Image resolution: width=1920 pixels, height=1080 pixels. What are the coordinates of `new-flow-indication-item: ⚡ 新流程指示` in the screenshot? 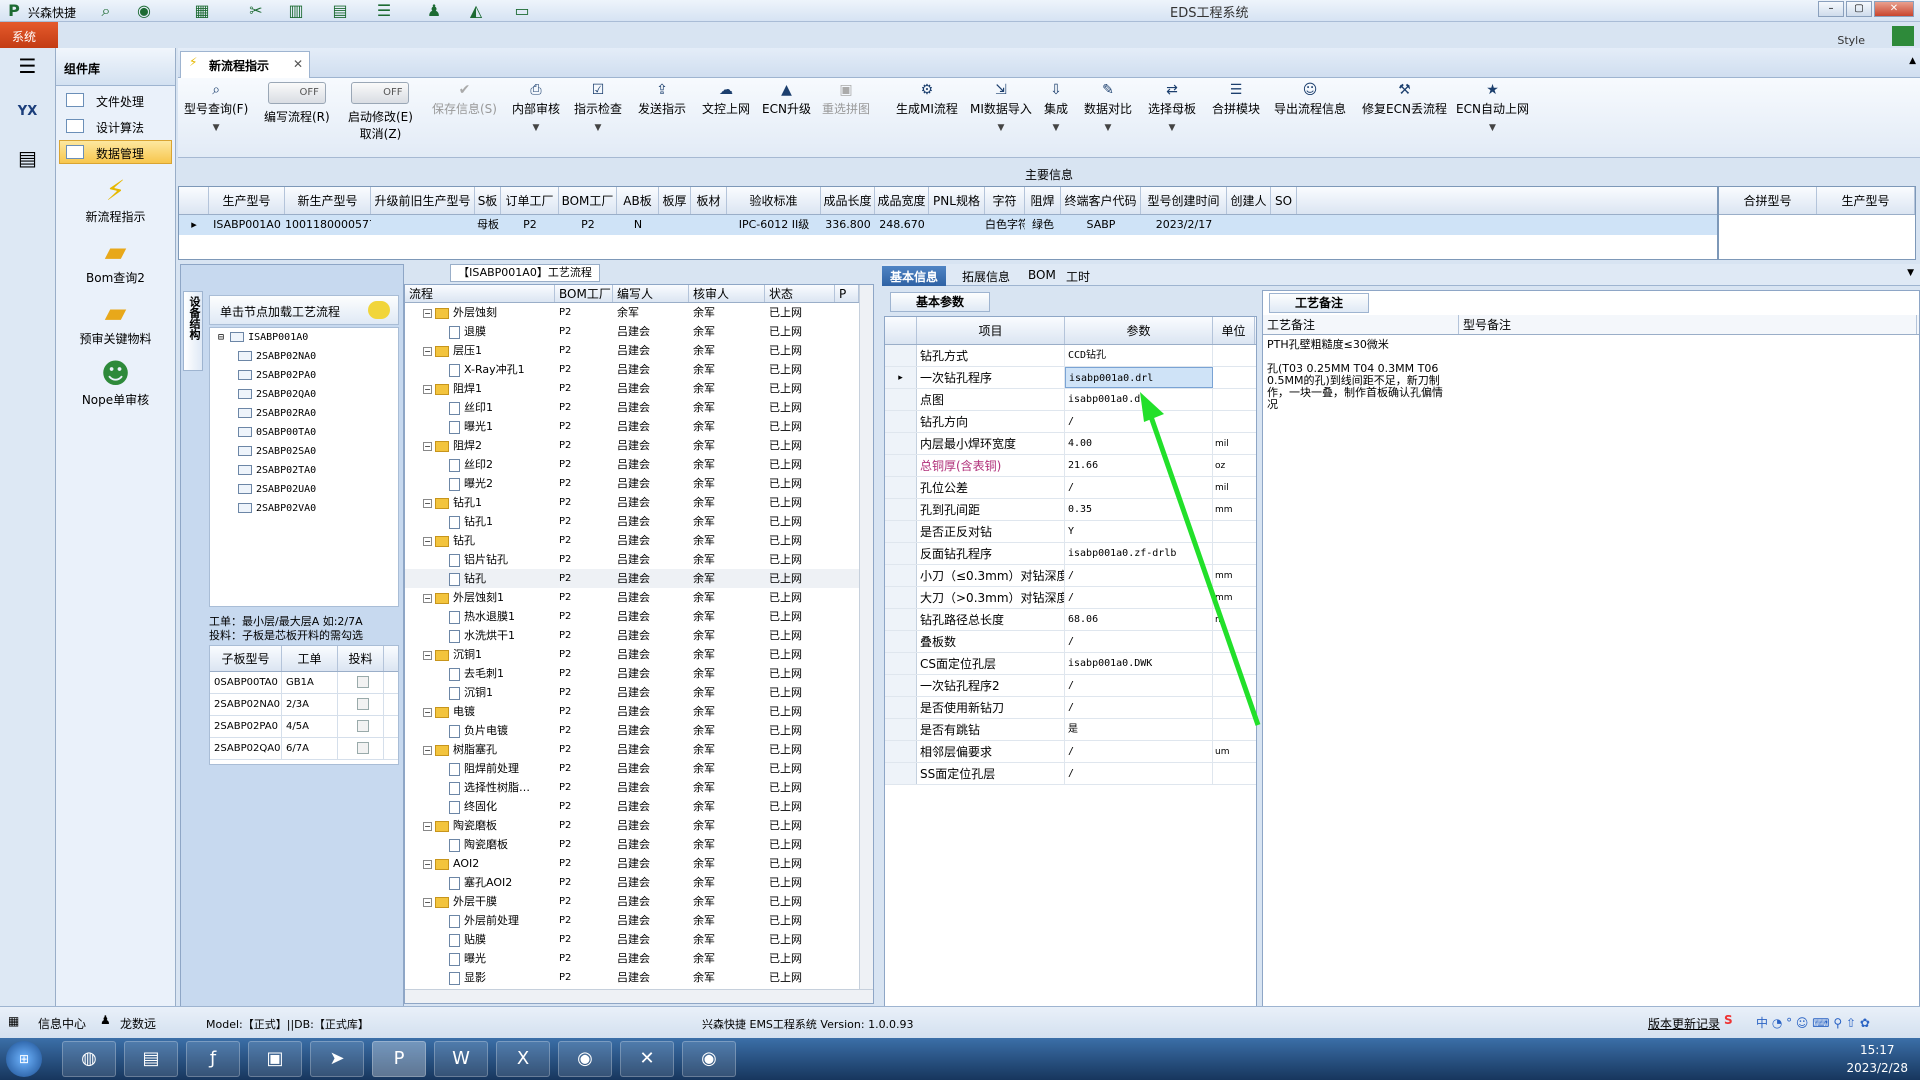 It's located at (115, 199).